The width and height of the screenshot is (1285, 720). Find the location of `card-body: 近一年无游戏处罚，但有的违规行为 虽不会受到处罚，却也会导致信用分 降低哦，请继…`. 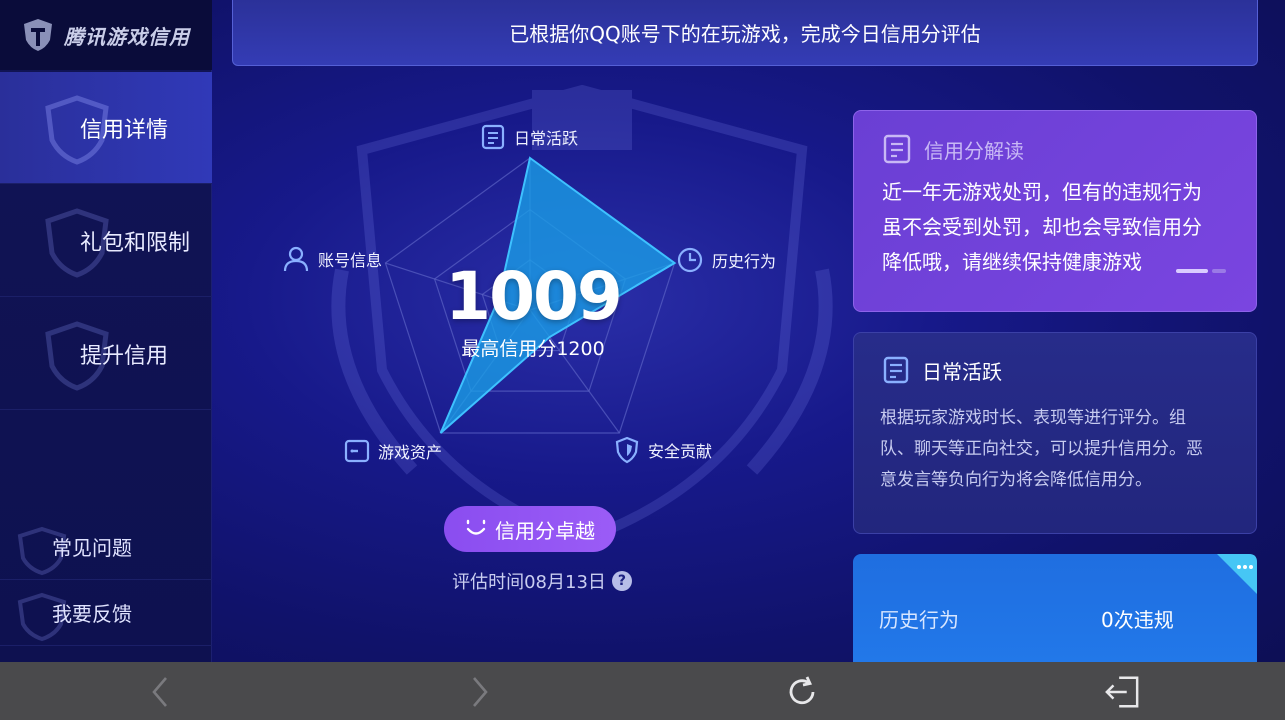

card-body: 近一年无游戏处罚，但有的违规行为 虽不会受到处罚，却也会导致信用分 降低哦，请继… is located at coordinates (1062, 227).